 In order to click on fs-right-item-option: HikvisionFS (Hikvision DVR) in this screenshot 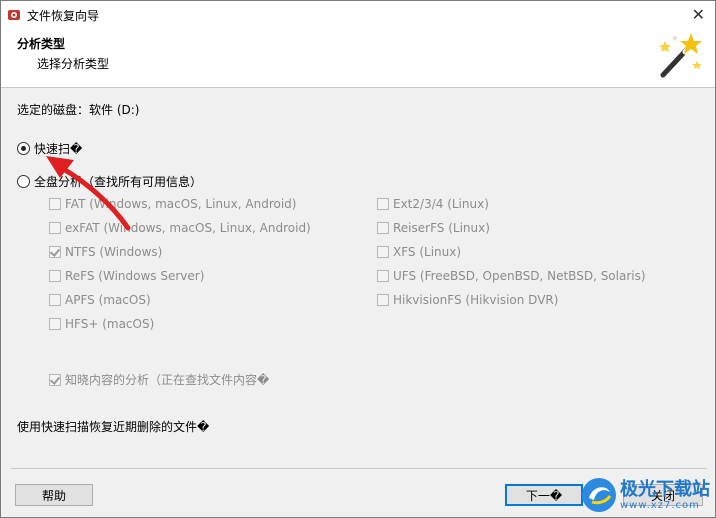, I will do `click(467, 300)`.